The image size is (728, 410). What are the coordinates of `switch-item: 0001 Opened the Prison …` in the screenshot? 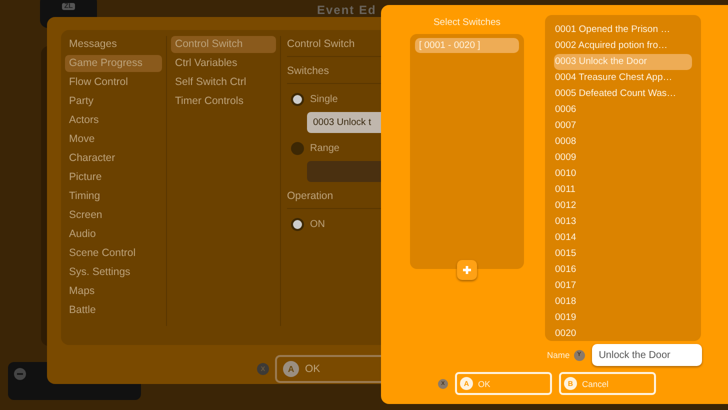 It's located at (623, 30).